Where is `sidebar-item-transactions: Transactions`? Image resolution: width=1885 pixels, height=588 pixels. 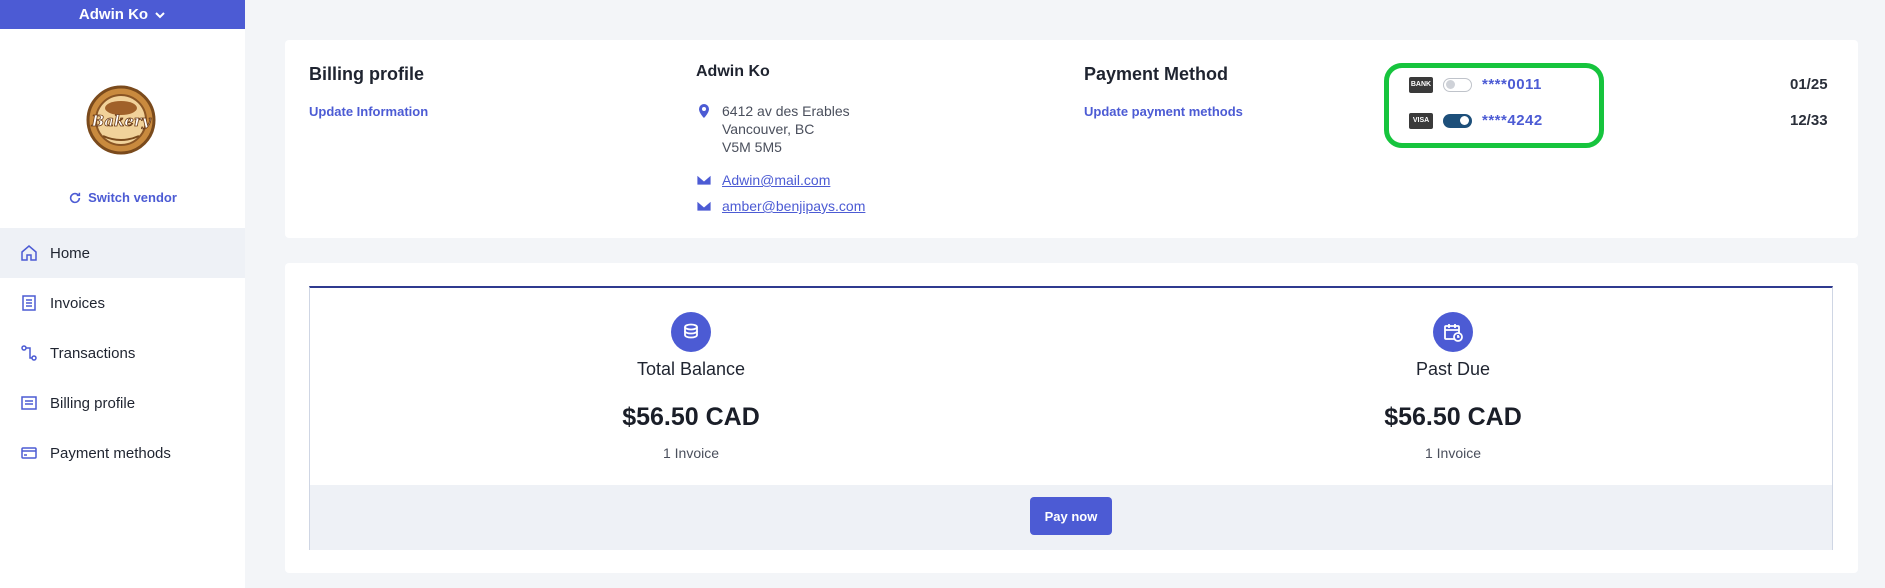 sidebar-item-transactions: Transactions is located at coordinates (122, 353).